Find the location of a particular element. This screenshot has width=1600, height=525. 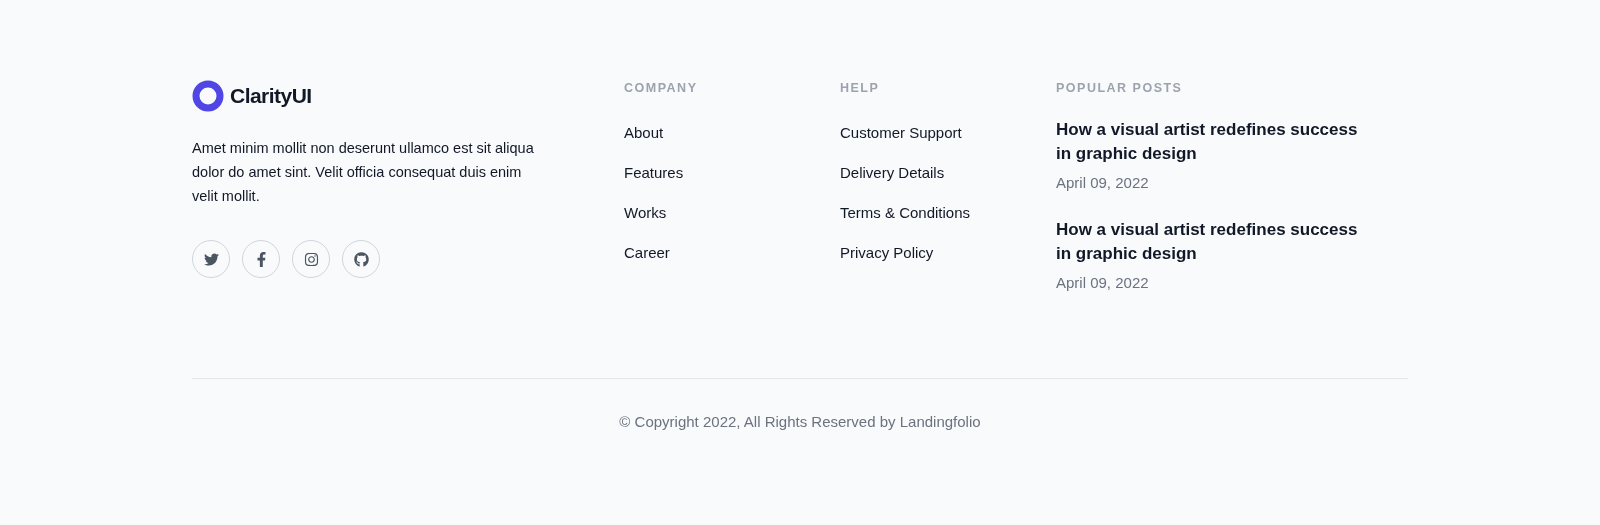

brand-description: Amet minim mollit non deserunt ullamco est sit aliqua dolor do amet sint. Velit officia consequat duis enim velit mollit. is located at coordinates (363, 172).